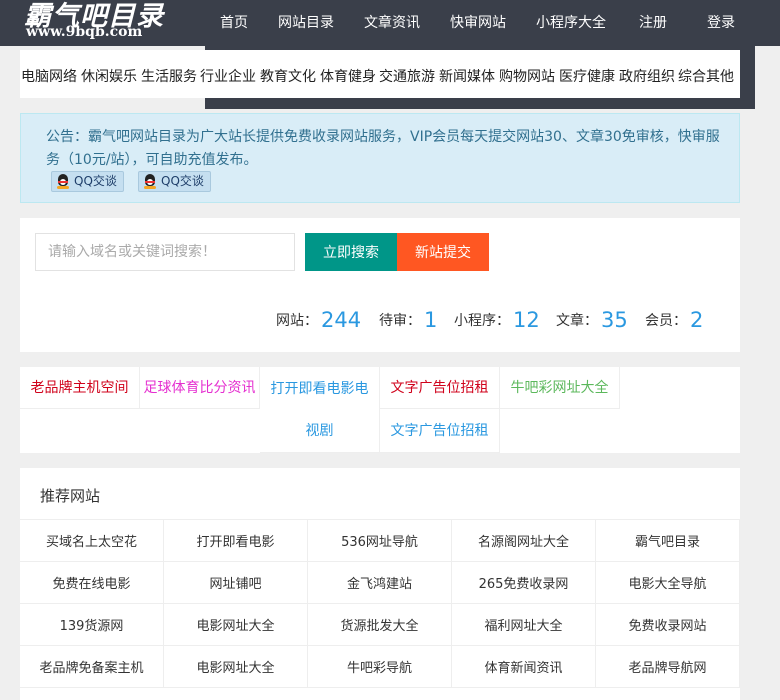 The image size is (780, 700). Describe the element at coordinates (288, 76) in the screenshot. I see `category-item: 教育文化` at that location.